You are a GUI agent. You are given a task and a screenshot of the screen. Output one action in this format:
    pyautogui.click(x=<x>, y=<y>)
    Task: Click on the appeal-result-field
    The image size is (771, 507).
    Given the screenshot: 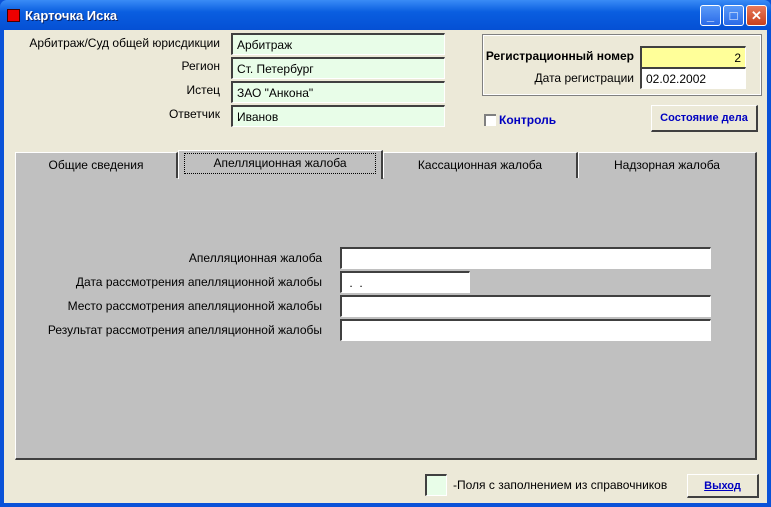 What is the action you would take?
    pyautogui.click(x=525, y=330)
    